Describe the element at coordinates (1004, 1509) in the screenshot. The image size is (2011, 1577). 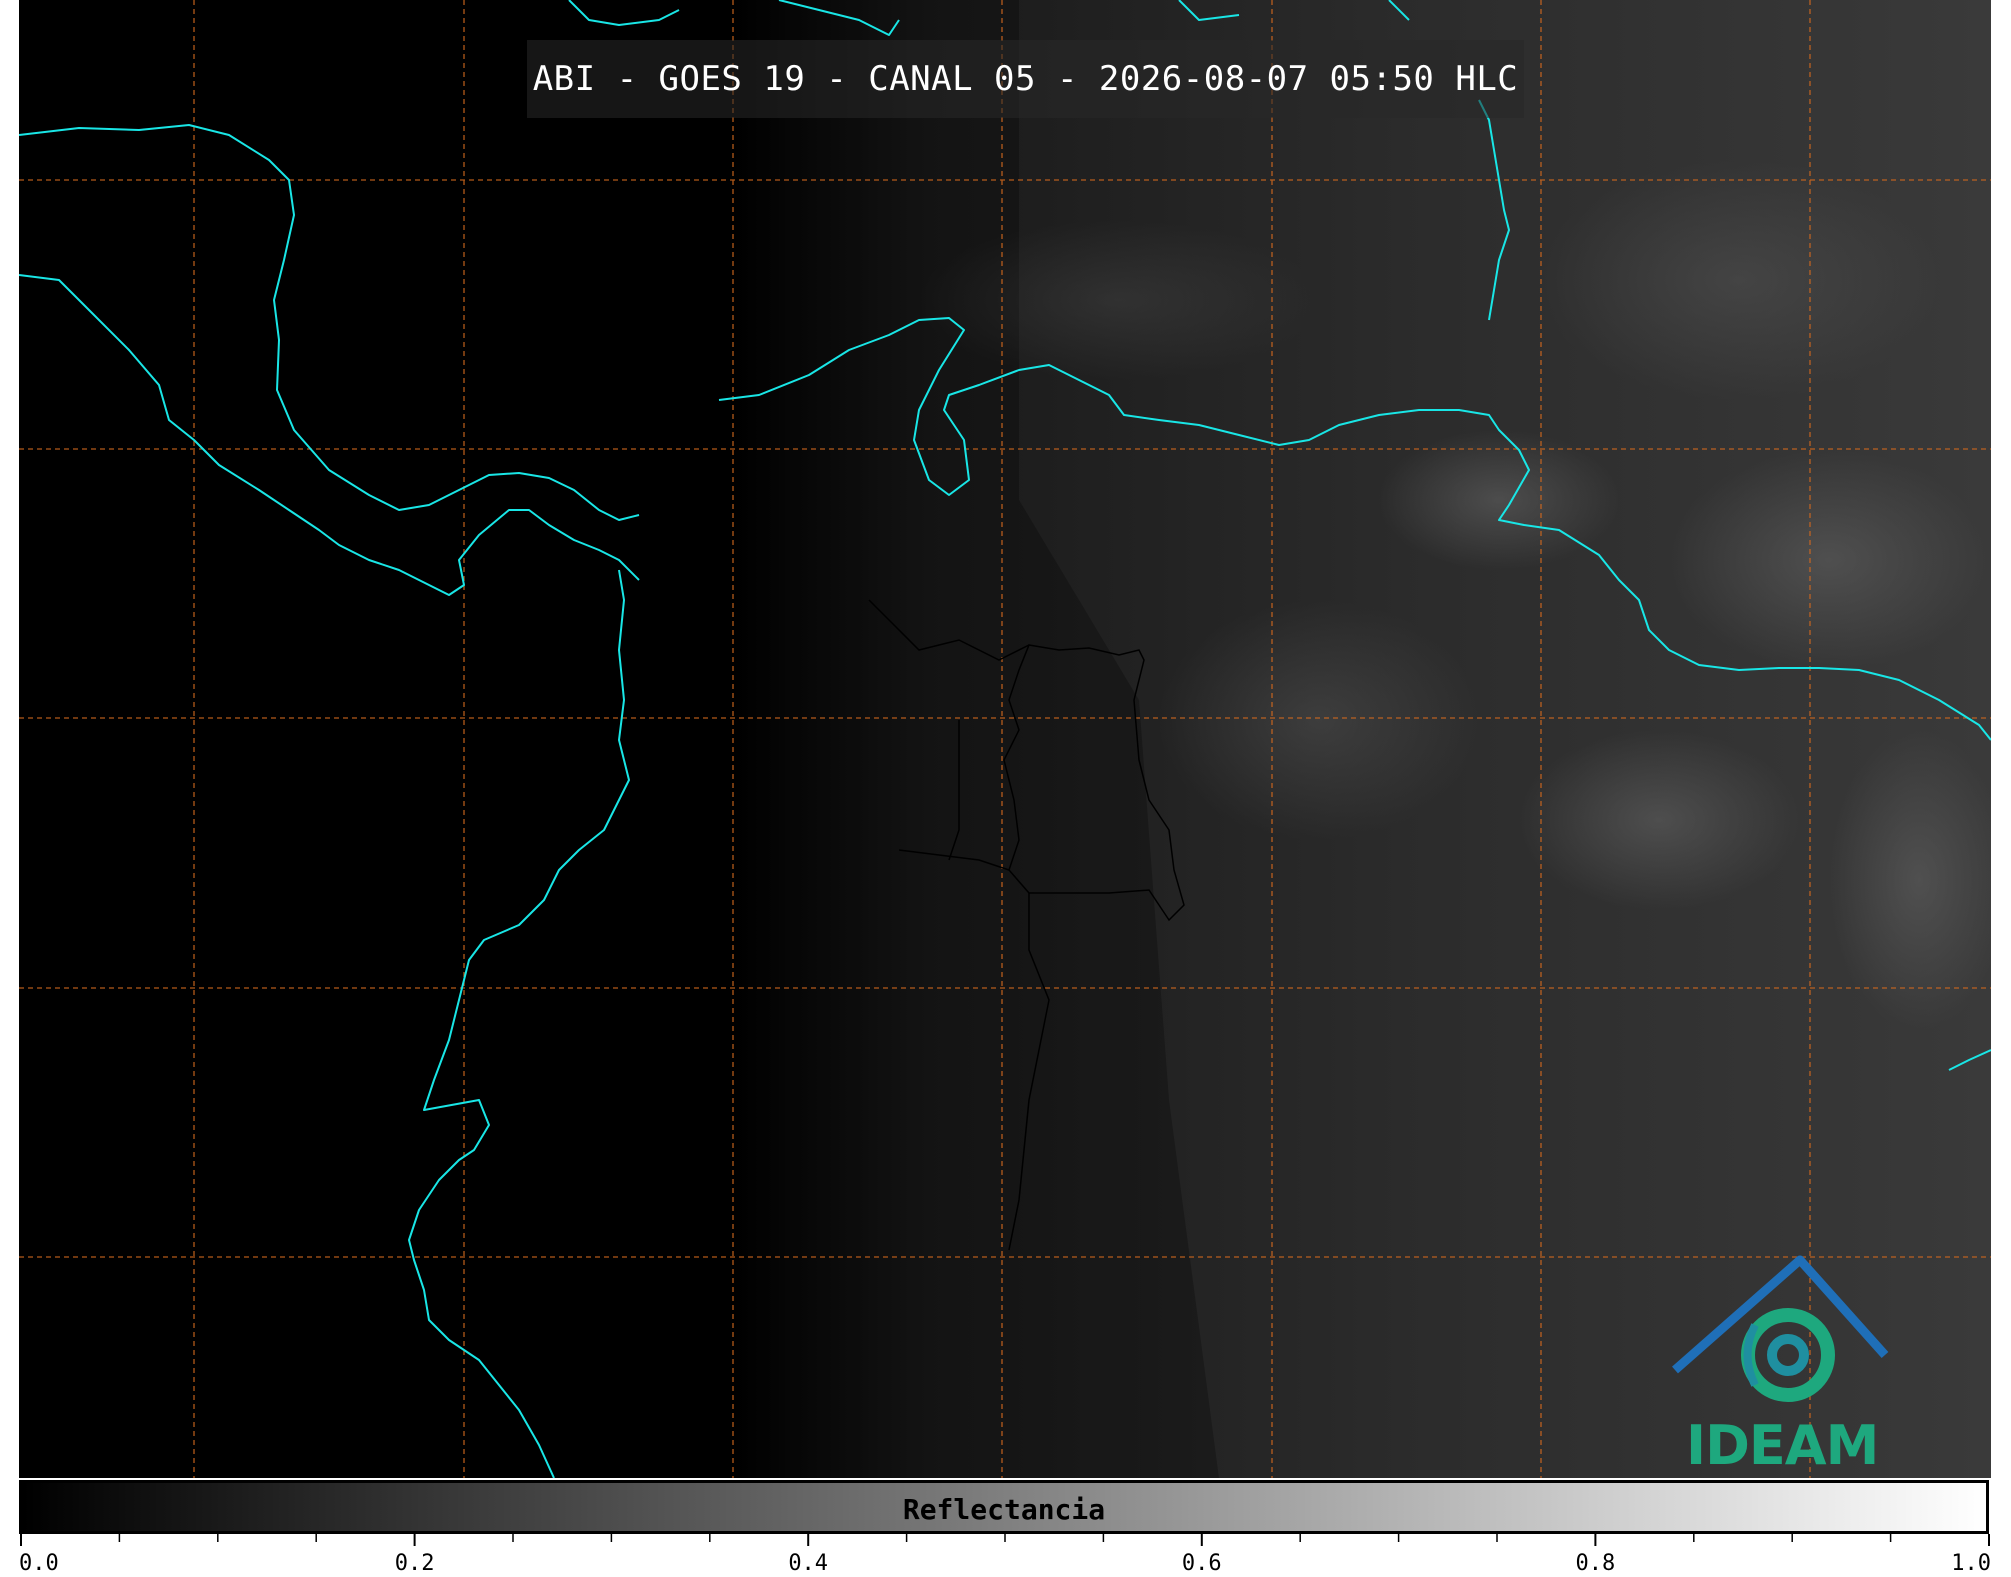
I see `colorbar-label: Reflectancia` at that location.